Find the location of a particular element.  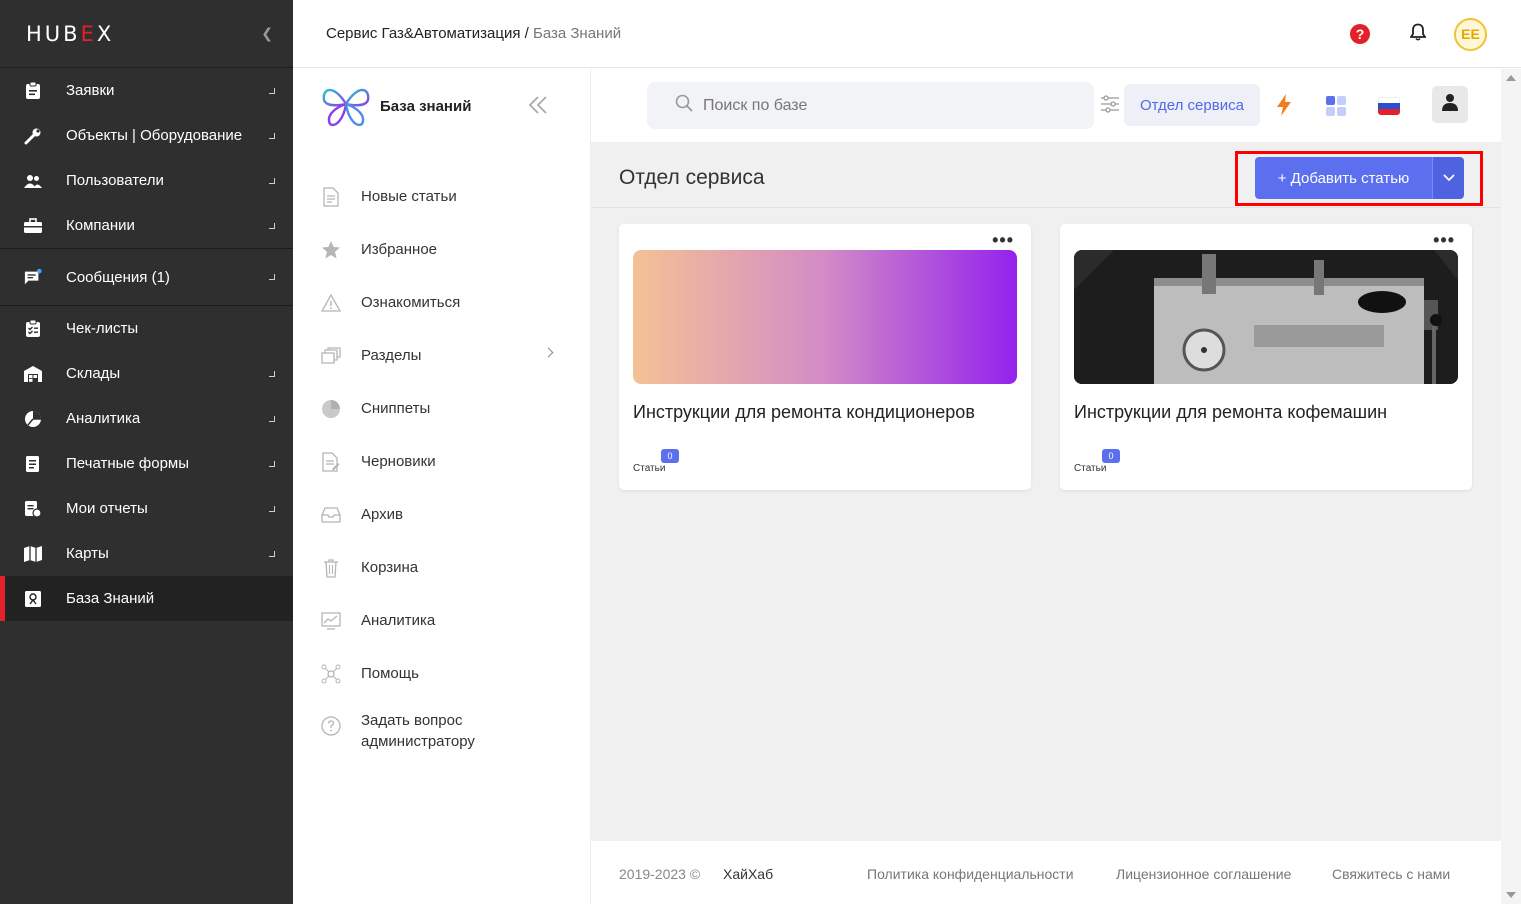

scroll-down-icon is located at coordinates (1511, 895).